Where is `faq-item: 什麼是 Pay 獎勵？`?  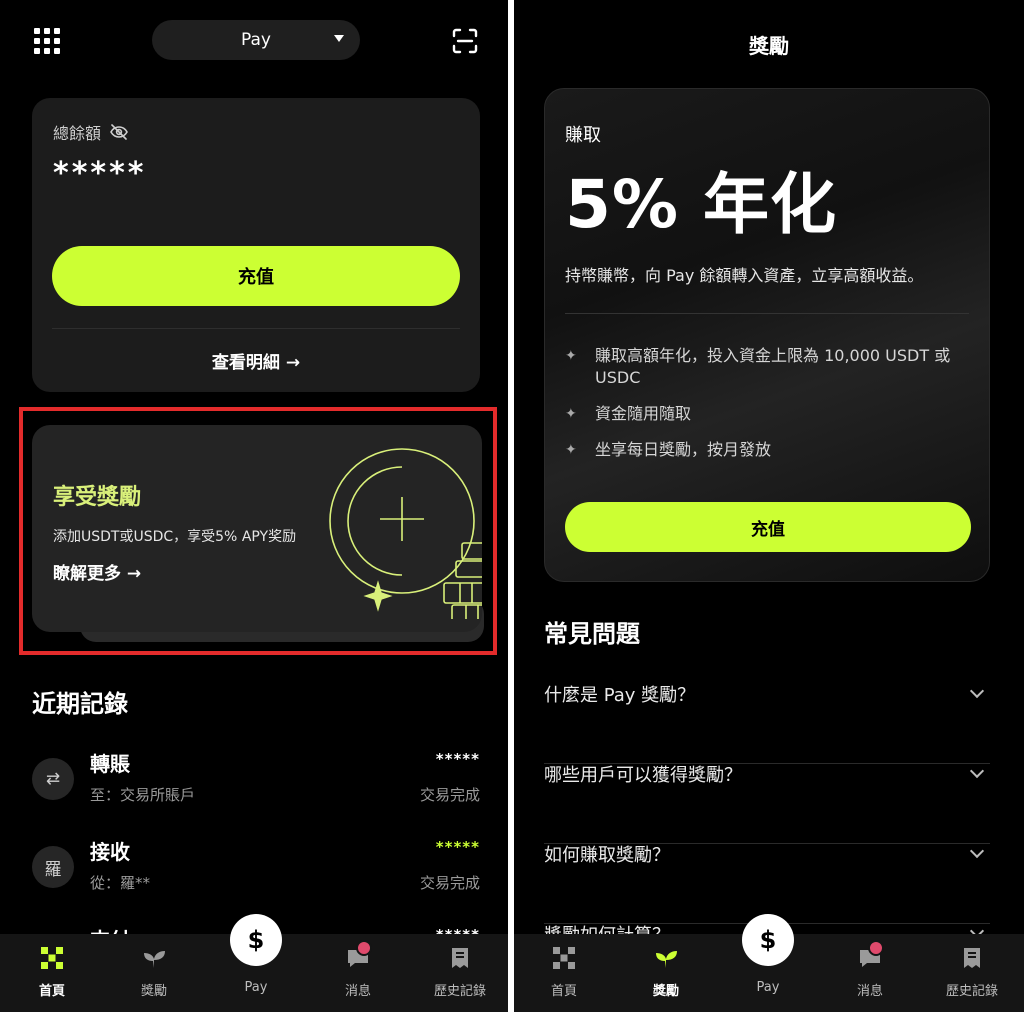 faq-item: 什麼是 Pay 獎勵？ is located at coordinates (767, 723).